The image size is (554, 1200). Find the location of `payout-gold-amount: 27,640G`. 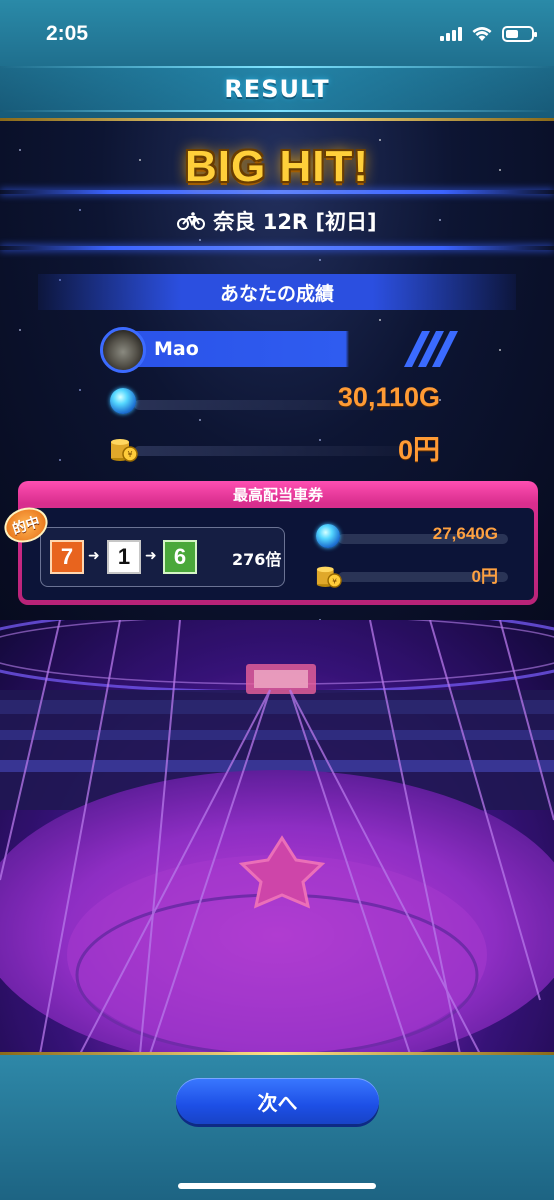

payout-gold-amount: 27,640G is located at coordinates (465, 533).